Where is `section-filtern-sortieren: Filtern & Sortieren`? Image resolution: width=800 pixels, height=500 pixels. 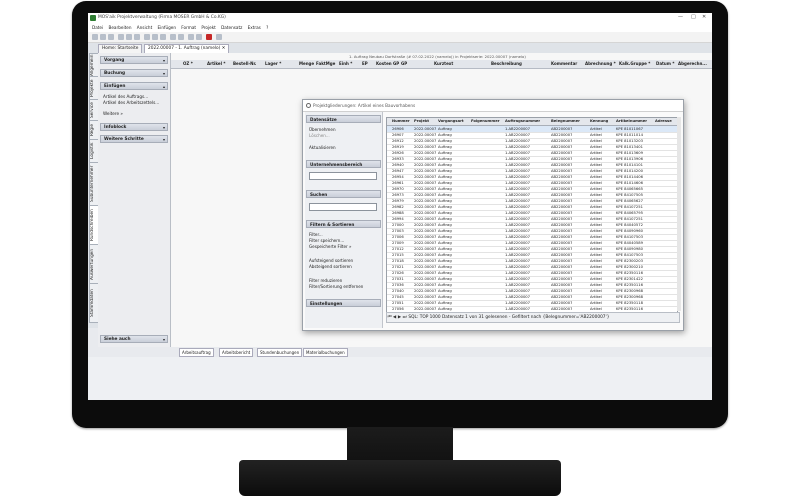
section-filtern-sortieren: Filtern & Sortieren is located at coordinates (343, 224).